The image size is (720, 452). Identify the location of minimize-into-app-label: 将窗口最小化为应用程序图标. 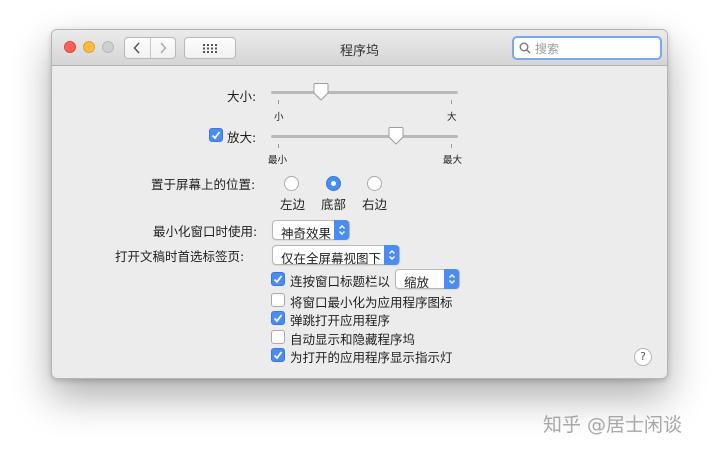
(371, 302).